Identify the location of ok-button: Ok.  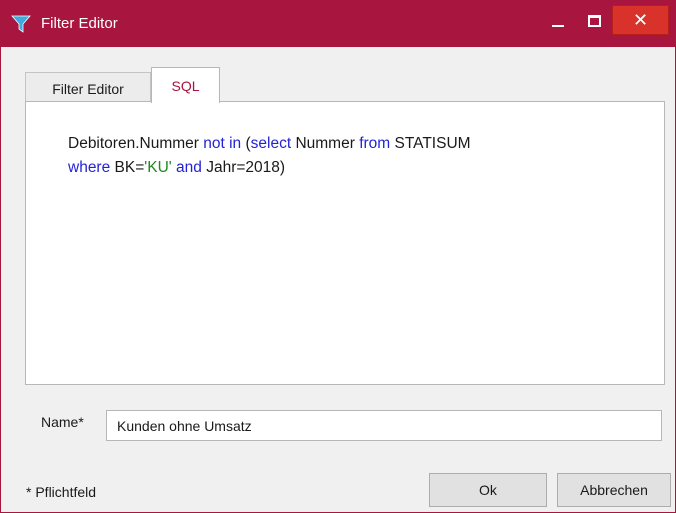
(488, 490).